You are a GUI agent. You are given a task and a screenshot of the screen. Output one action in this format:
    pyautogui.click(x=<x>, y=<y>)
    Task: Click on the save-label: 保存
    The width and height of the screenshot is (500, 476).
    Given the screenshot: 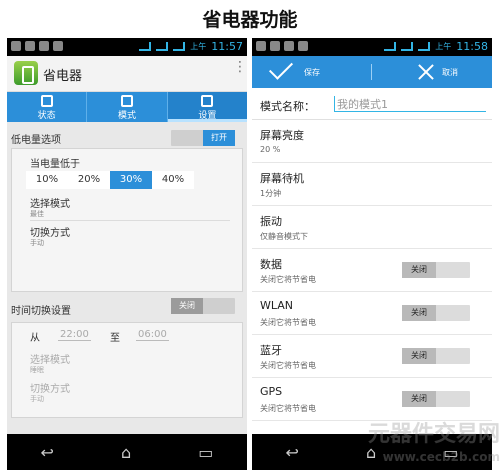 What is the action you would take?
    pyautogui.click(x=312, y=72)
    